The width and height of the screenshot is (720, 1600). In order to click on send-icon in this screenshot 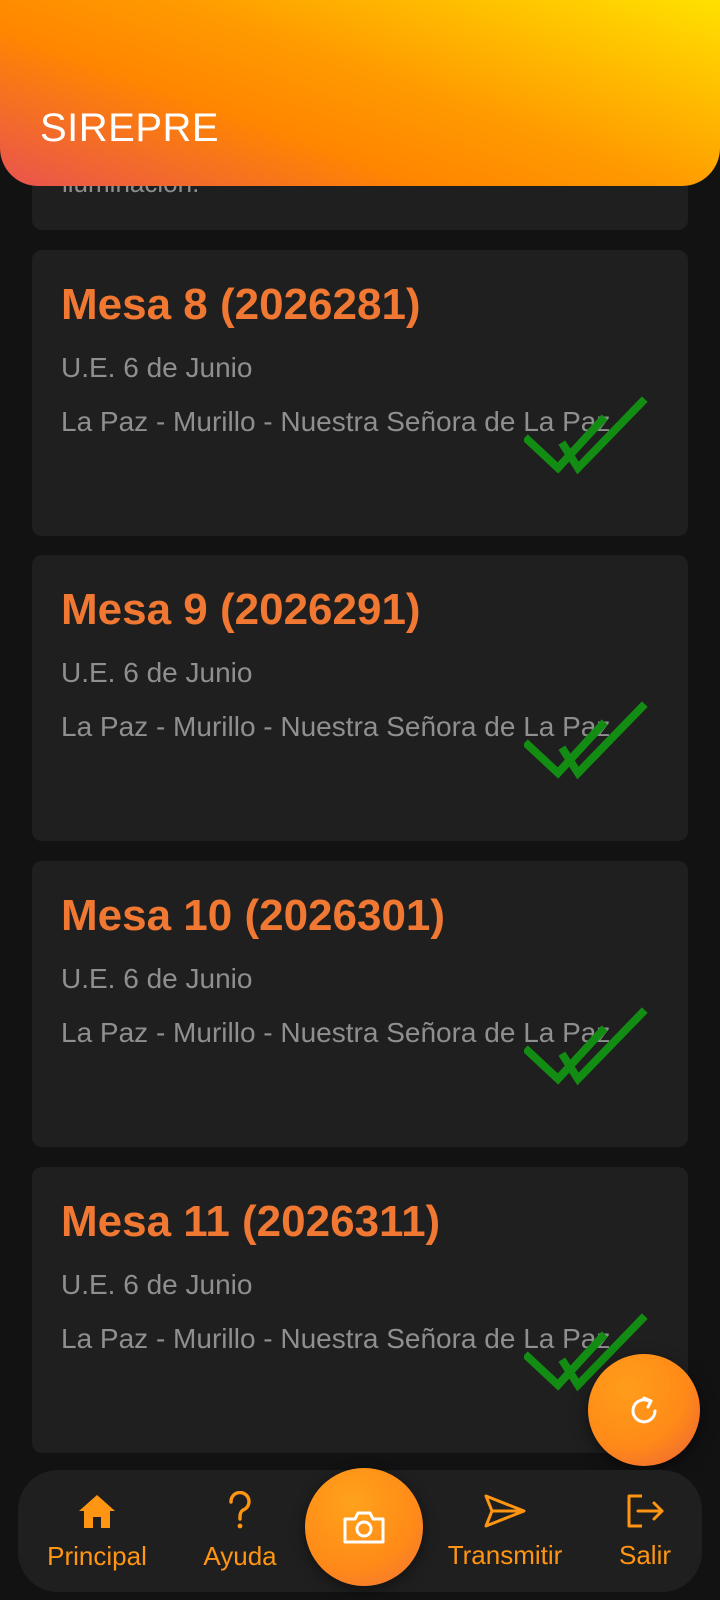, I will do `click(505, 1510)`.